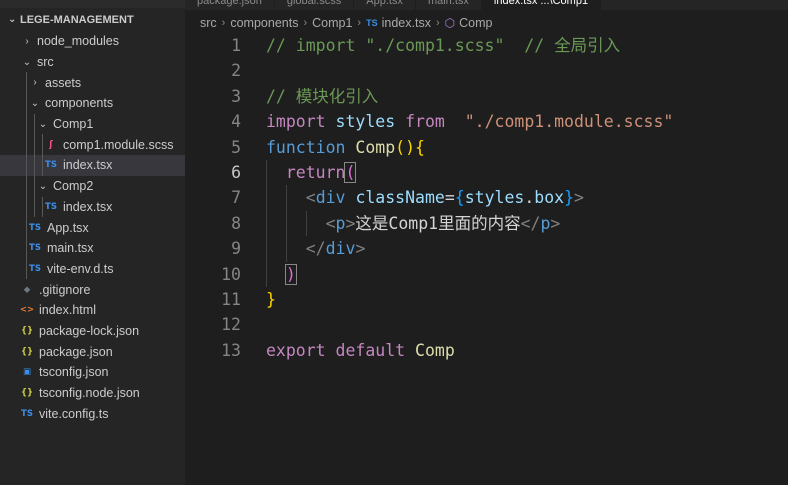 The width and height of the screenshot is (788, 485). I want to click on tree-item-label: Comp2, so click(73, 186).